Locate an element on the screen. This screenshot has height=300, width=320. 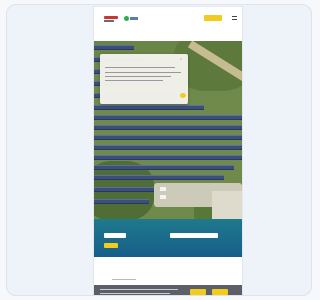
info-dialog: × is located at coordinates (144, 79).